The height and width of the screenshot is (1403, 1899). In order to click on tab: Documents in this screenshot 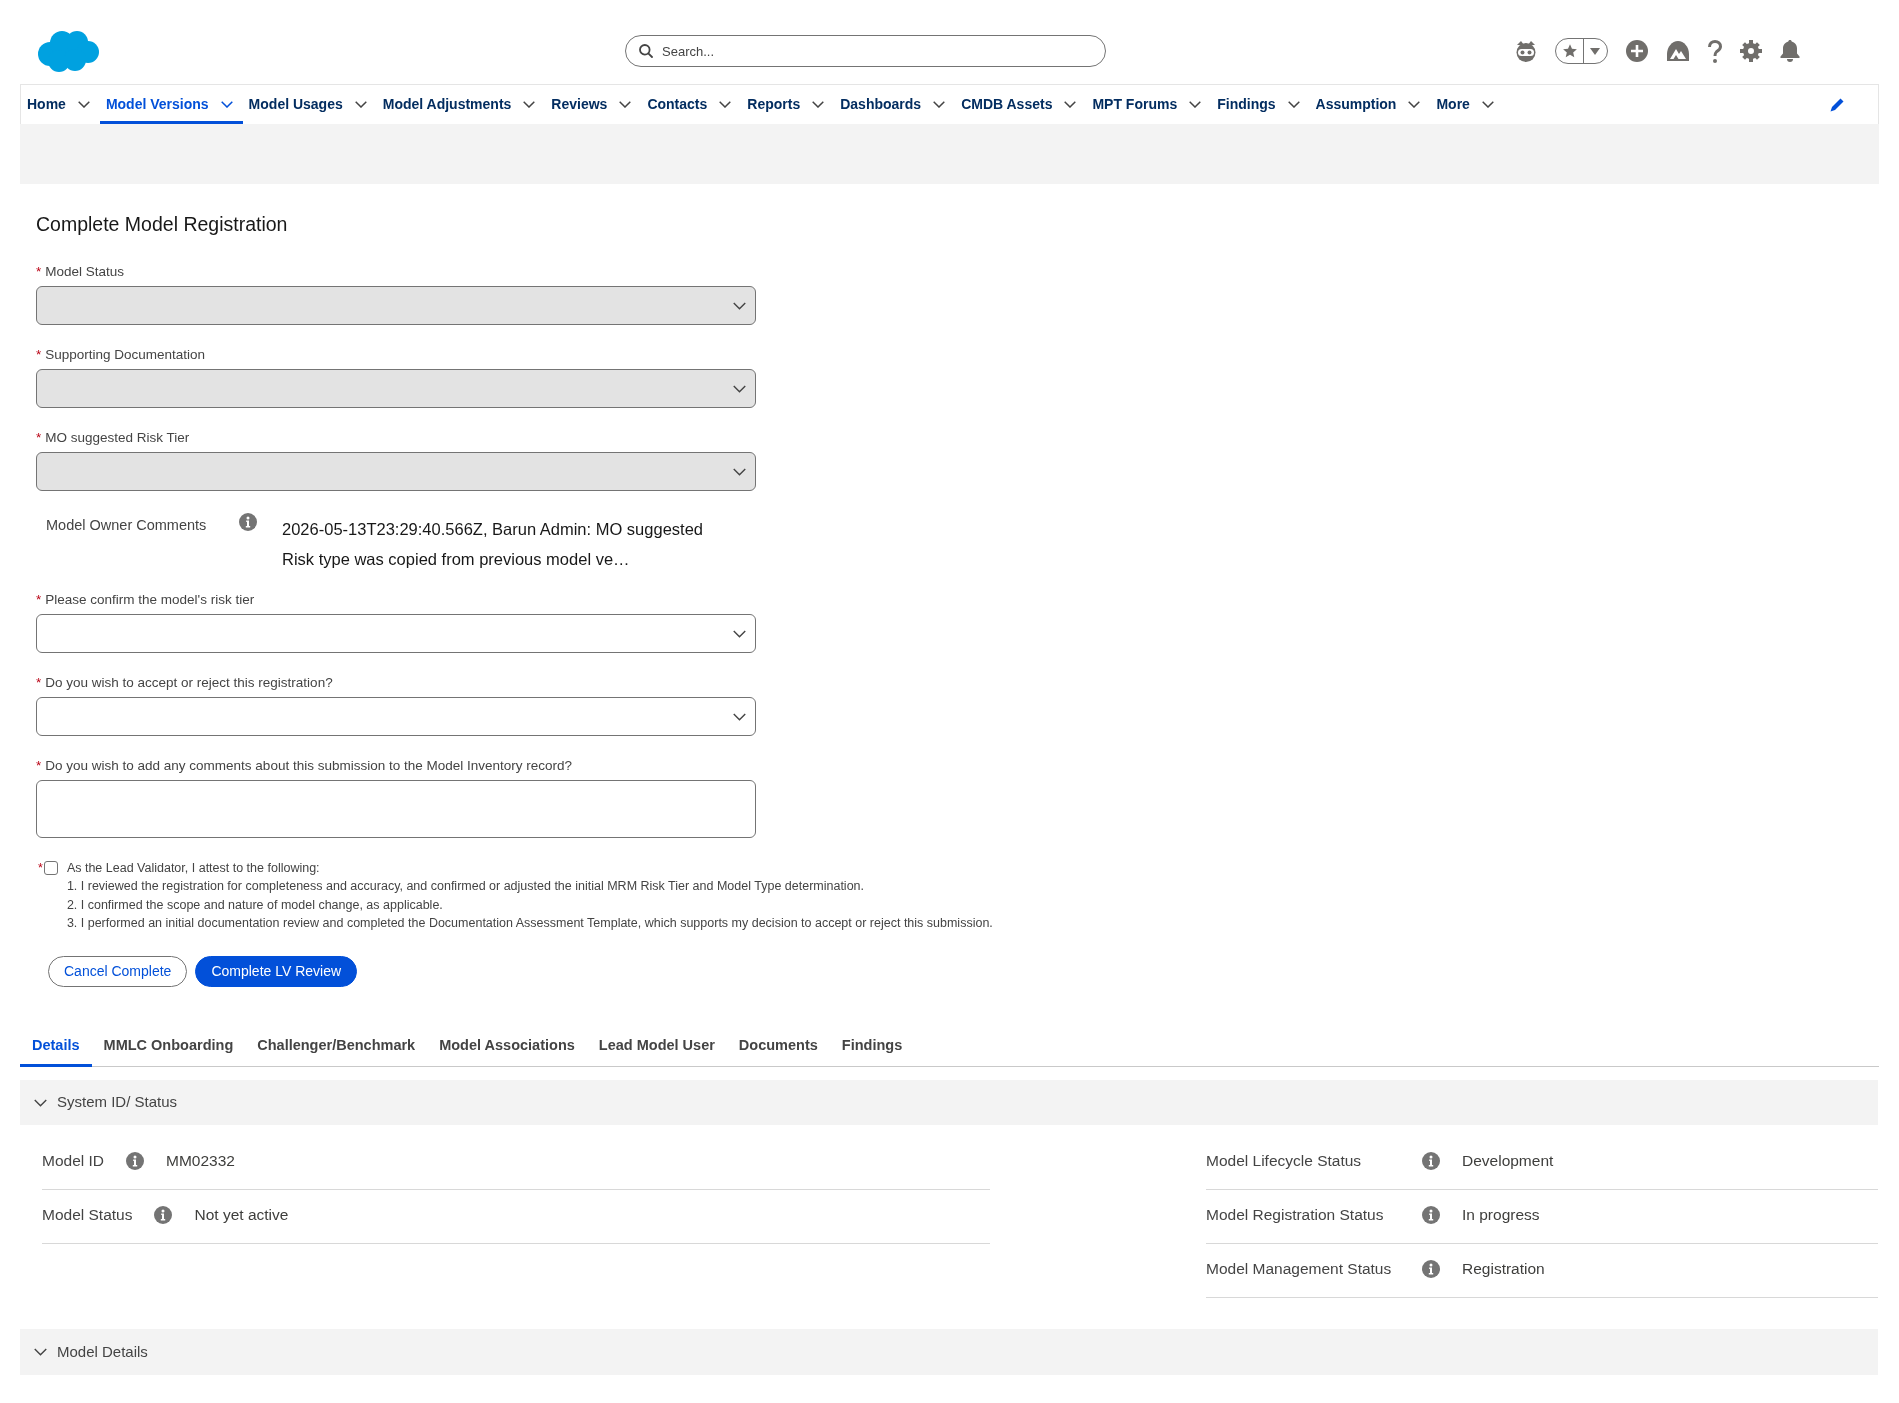, I will do `click(778, 1047)`.